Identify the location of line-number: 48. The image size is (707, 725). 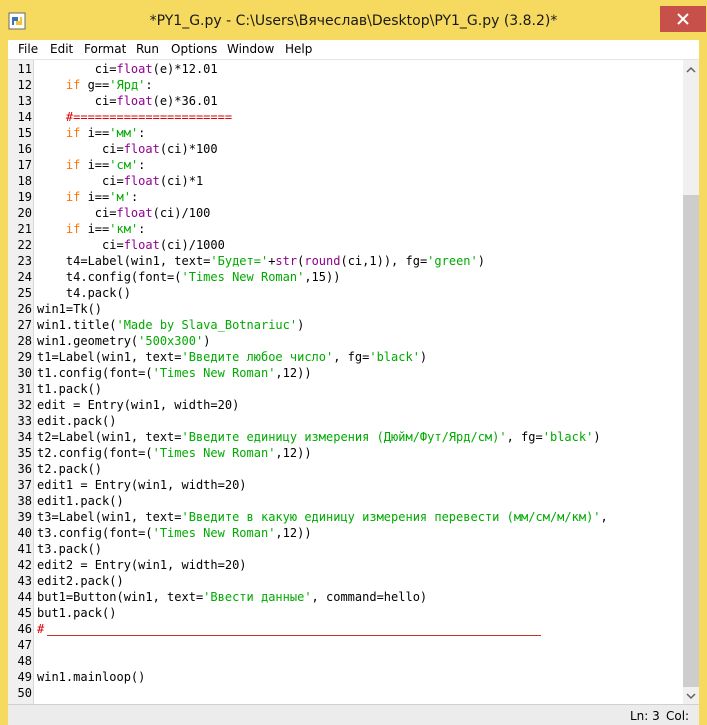
(24, 661).